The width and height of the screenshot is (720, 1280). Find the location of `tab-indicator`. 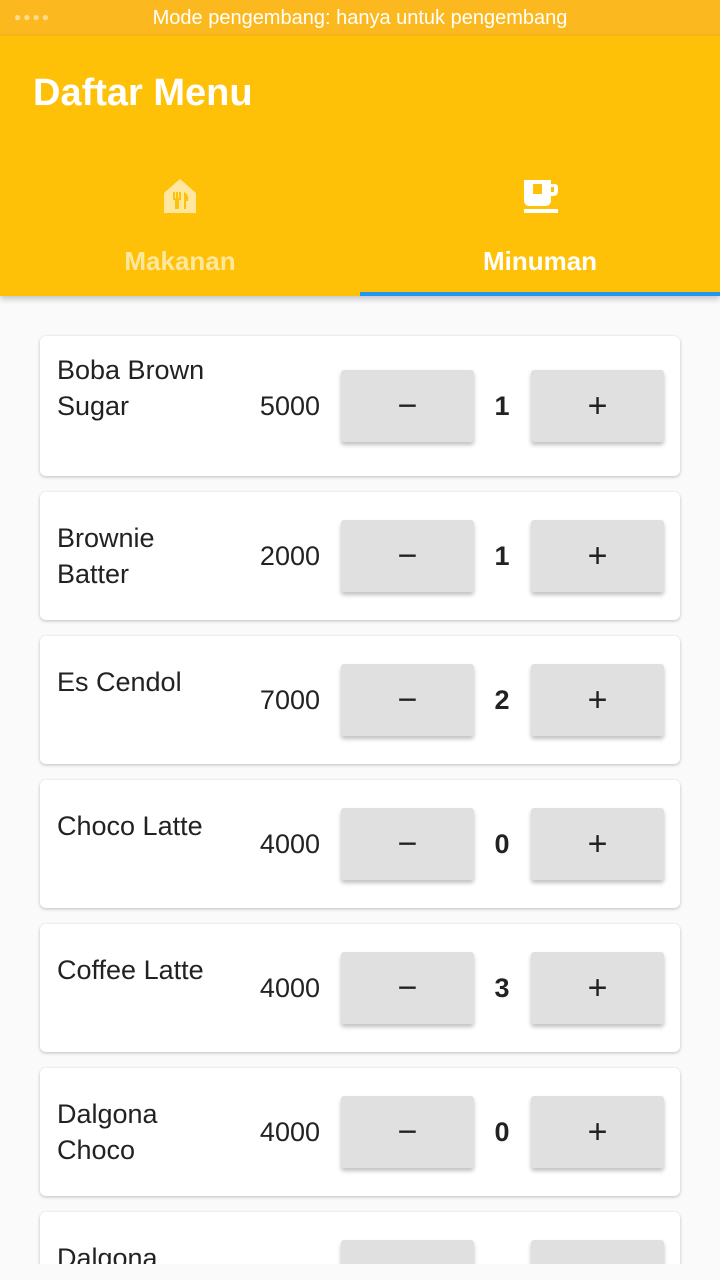

tab-indicator is located at coordinates (540, 294).